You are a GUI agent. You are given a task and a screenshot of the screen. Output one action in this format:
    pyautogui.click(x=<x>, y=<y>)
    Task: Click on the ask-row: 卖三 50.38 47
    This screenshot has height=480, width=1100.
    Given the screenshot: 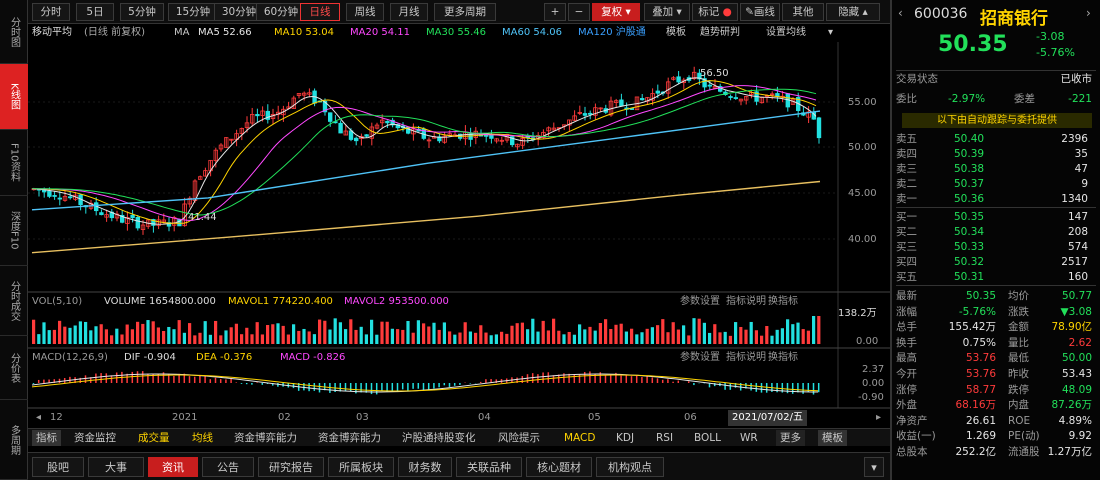 What is the action you would take?
    pyautogui.click(x=996, y=169)
    